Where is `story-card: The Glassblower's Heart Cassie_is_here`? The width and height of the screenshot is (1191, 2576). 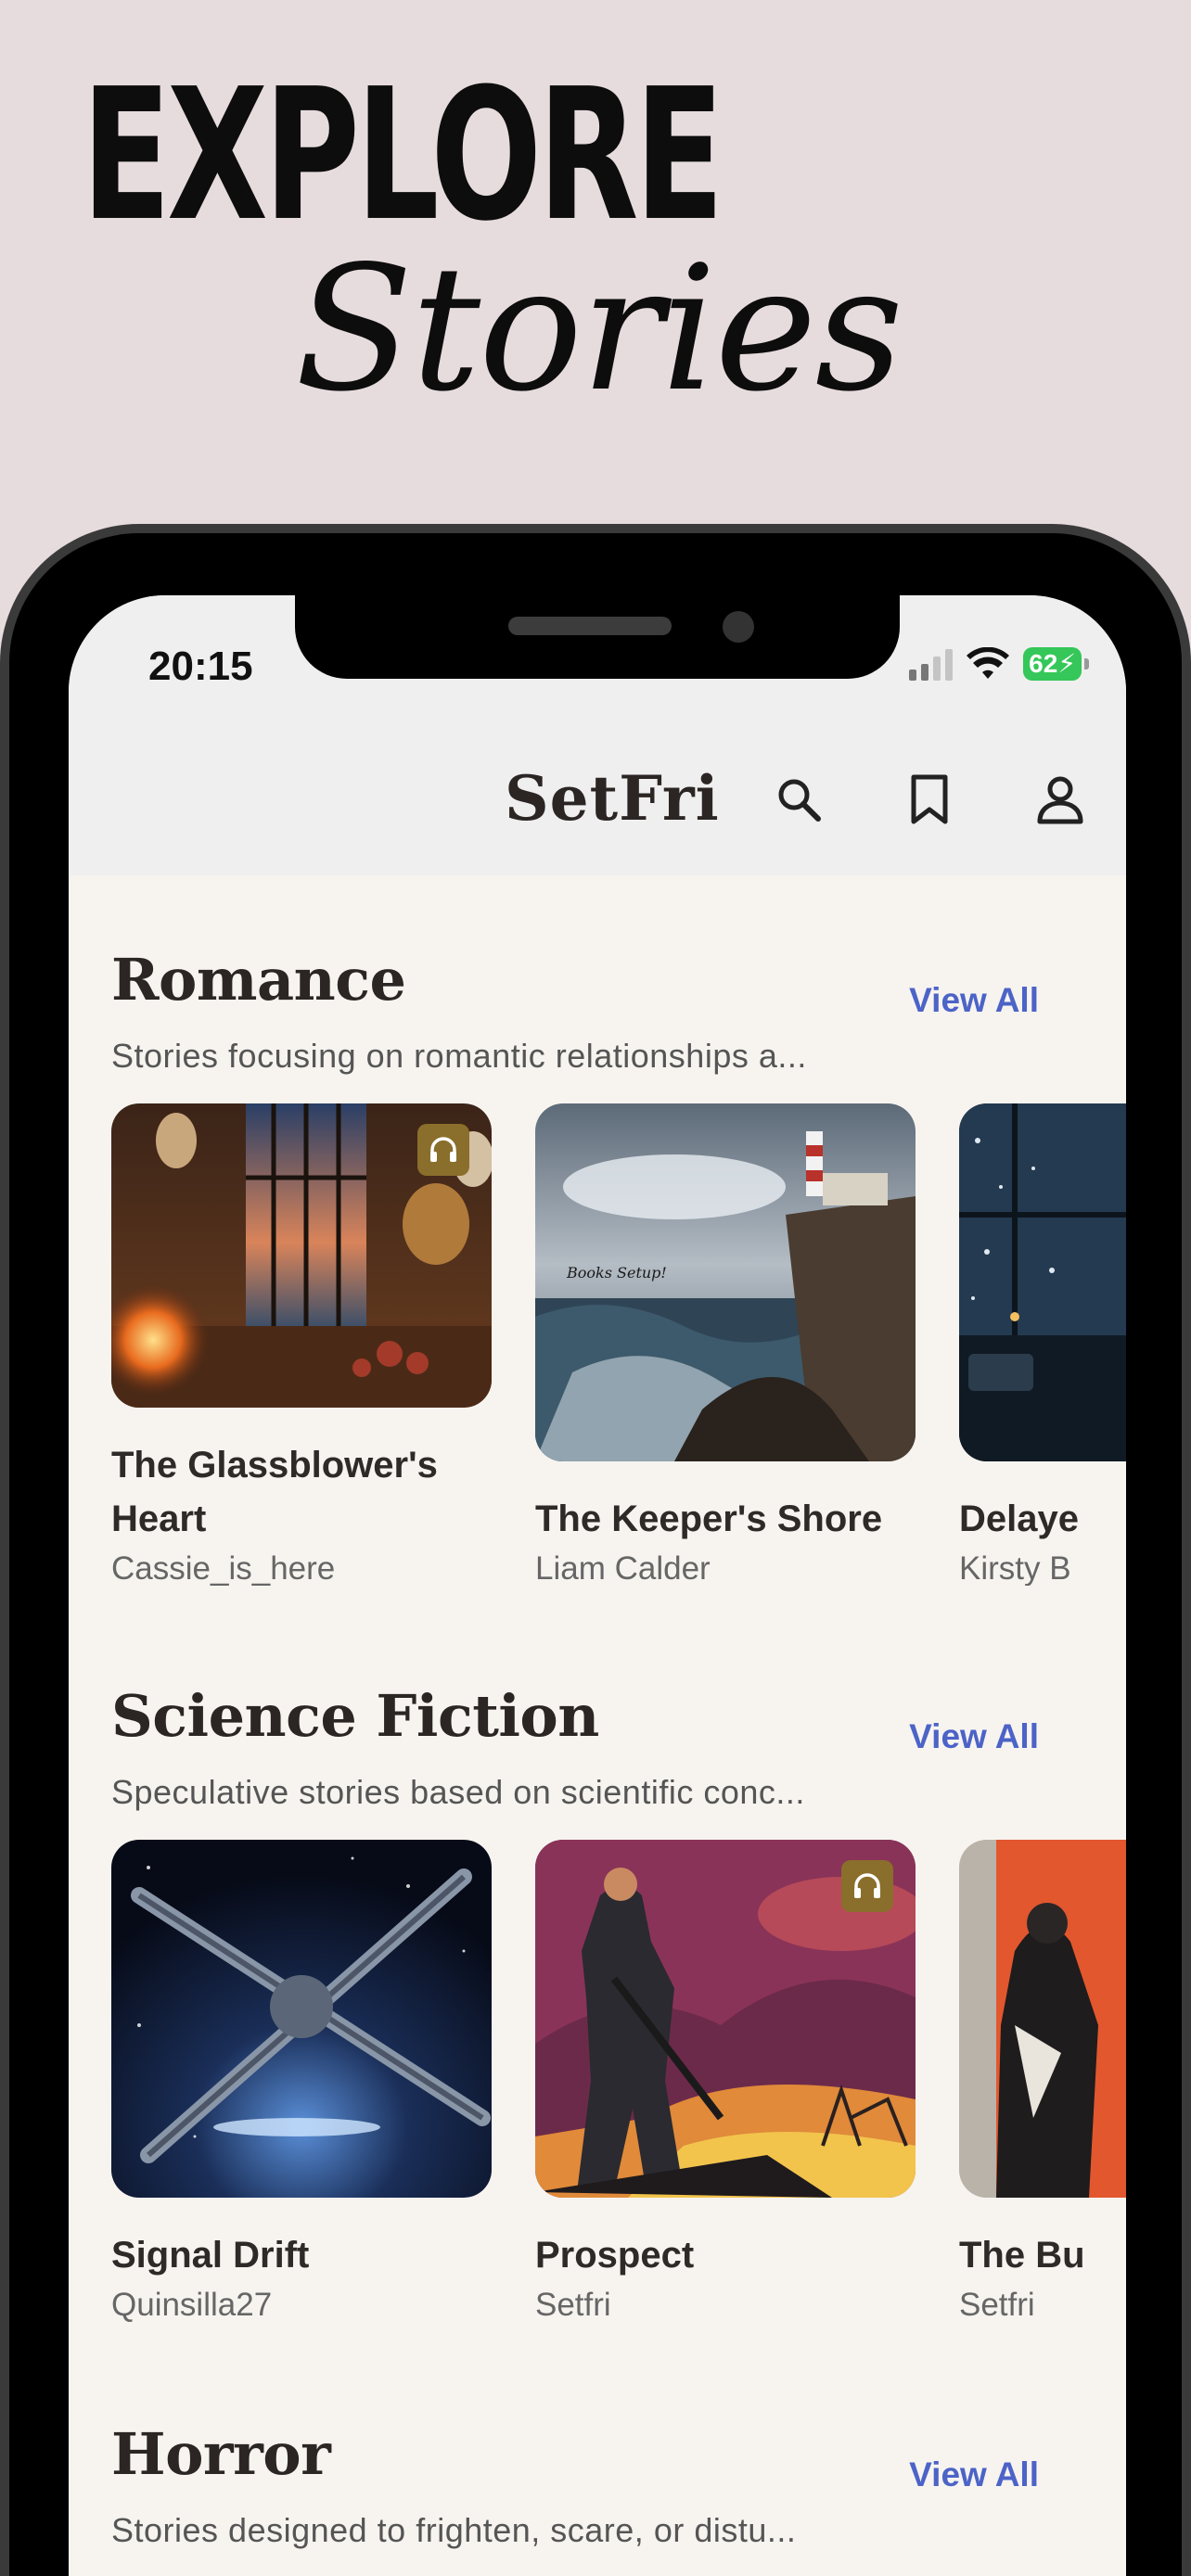 story-card: The Glassblower's Heart Cassie_is_here is located at coordinates (301, 1344).